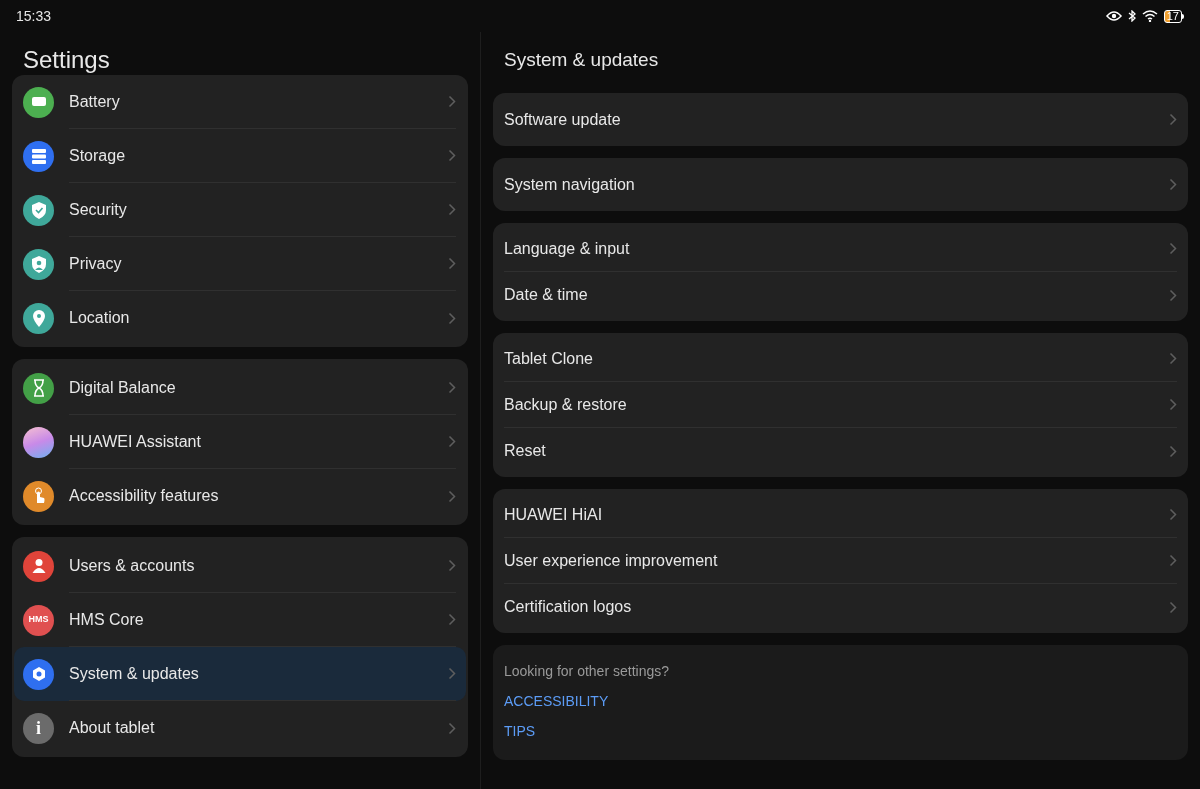  I want to click on item-label: System & updates, so click(134, 673).